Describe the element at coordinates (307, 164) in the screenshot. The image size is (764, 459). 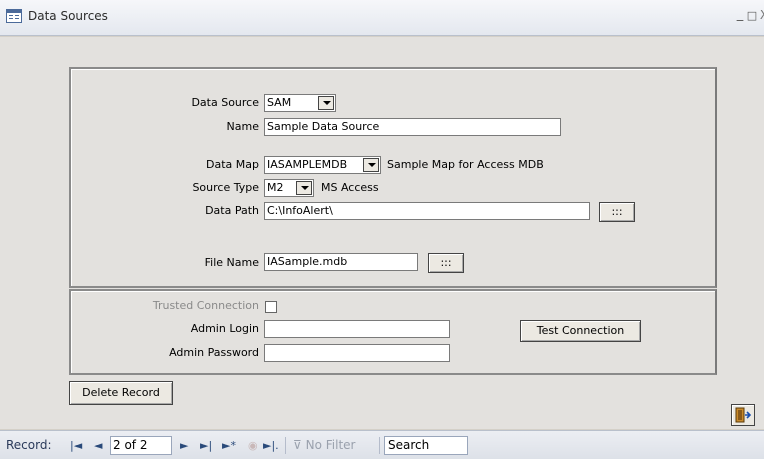
I see `data-map-value: IASAMPLEMDB` at that location.